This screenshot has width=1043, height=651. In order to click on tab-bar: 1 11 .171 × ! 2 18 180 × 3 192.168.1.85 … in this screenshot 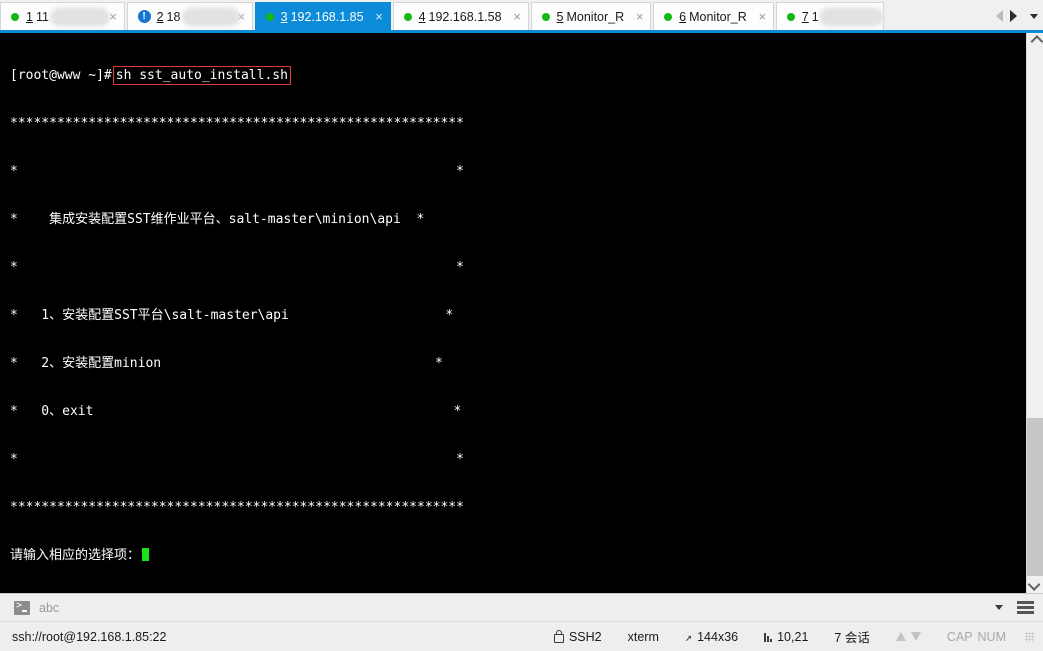, I will do `click(521, 15)`.